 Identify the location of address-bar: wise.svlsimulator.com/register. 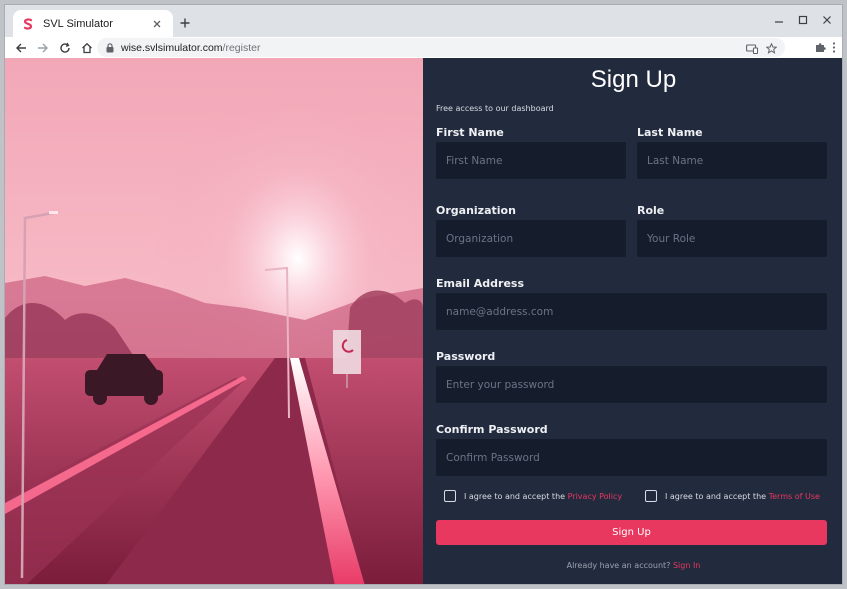
(441, 47).